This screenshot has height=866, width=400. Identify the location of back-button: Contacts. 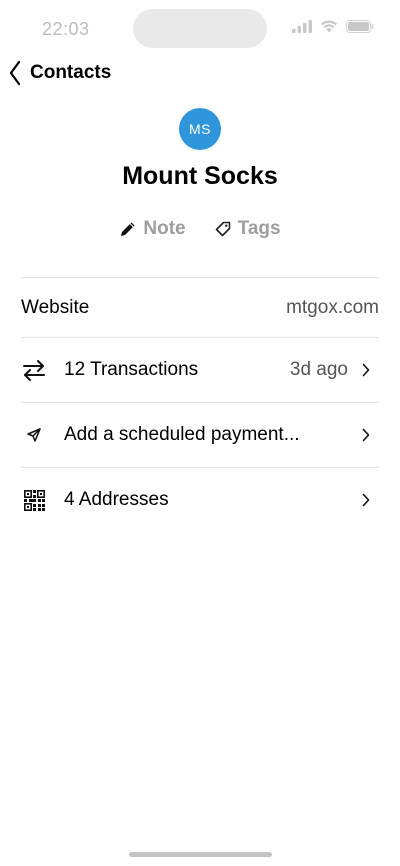
(59, 73).